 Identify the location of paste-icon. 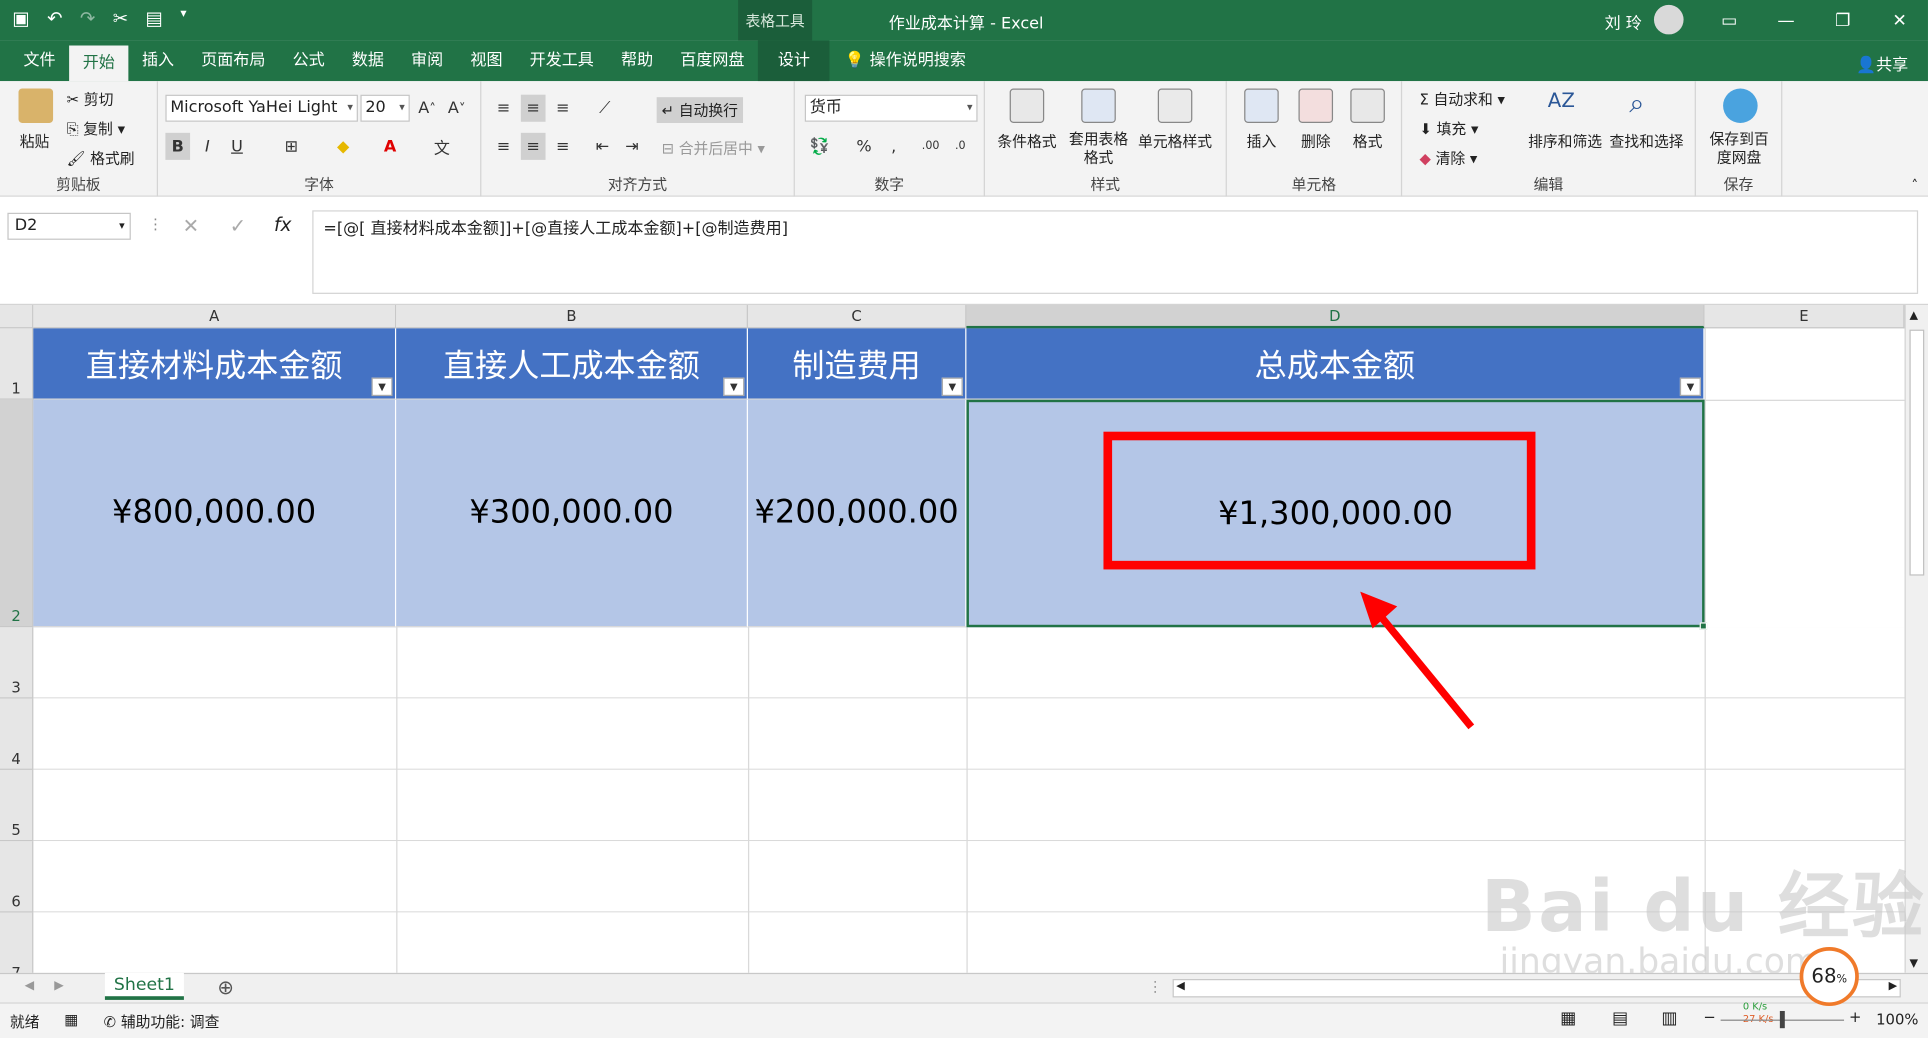
(36, 105).